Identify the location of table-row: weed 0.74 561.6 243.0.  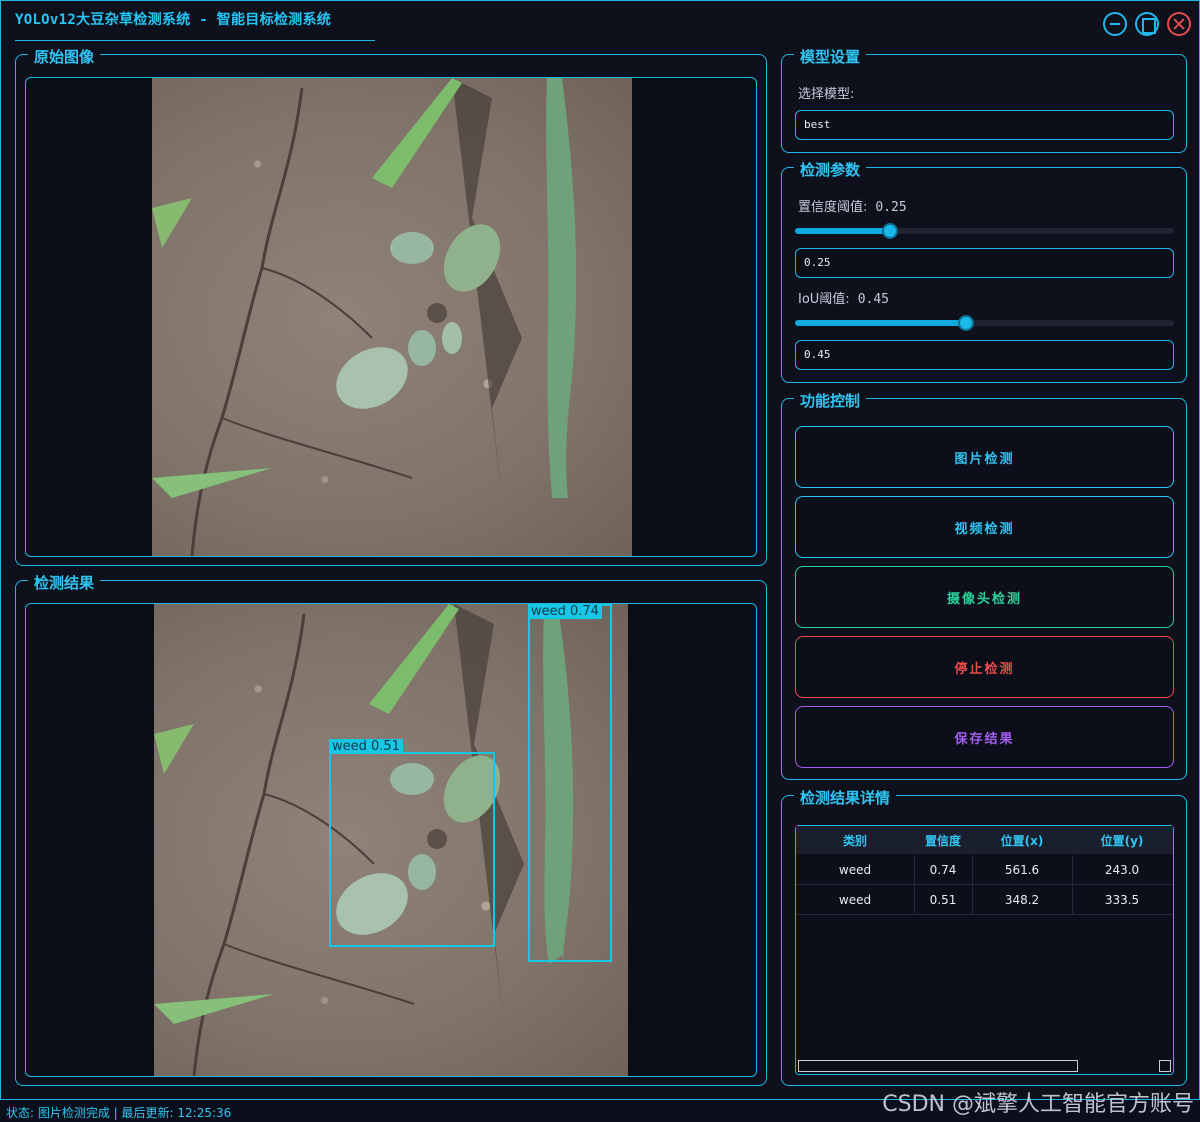
(984, 870).